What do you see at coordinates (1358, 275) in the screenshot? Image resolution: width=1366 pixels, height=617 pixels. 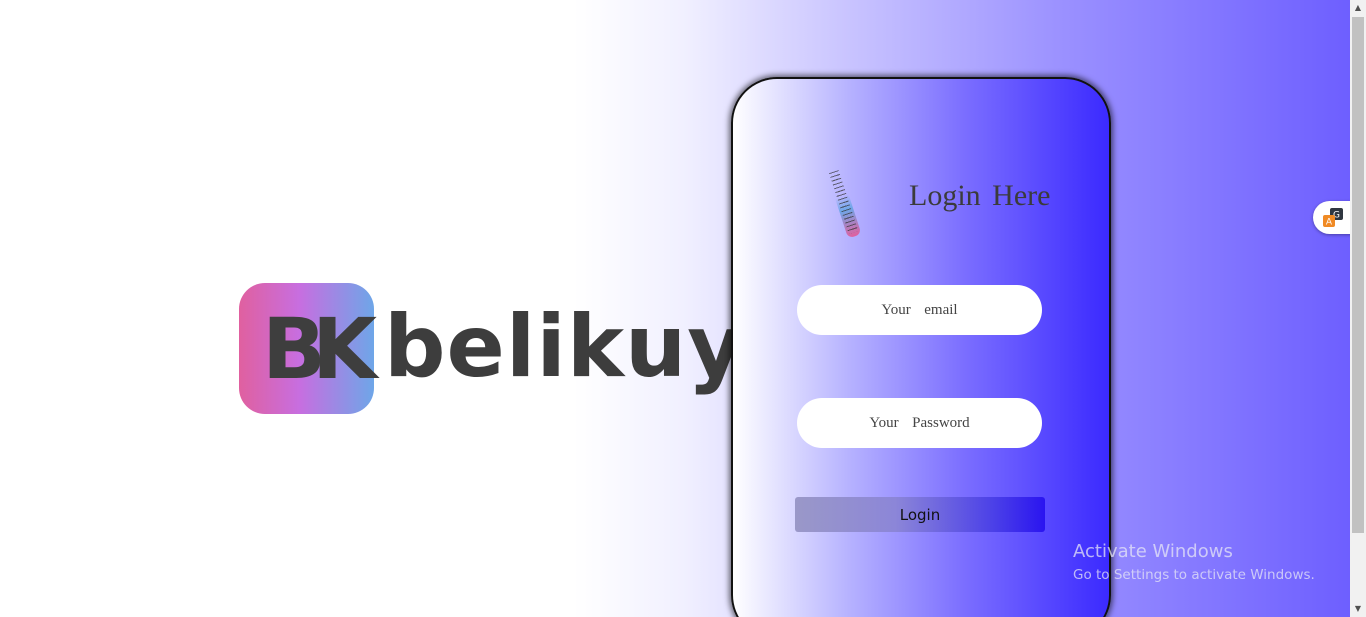 I see `scrollbar-thumb` at bounding box center [1358, 275].